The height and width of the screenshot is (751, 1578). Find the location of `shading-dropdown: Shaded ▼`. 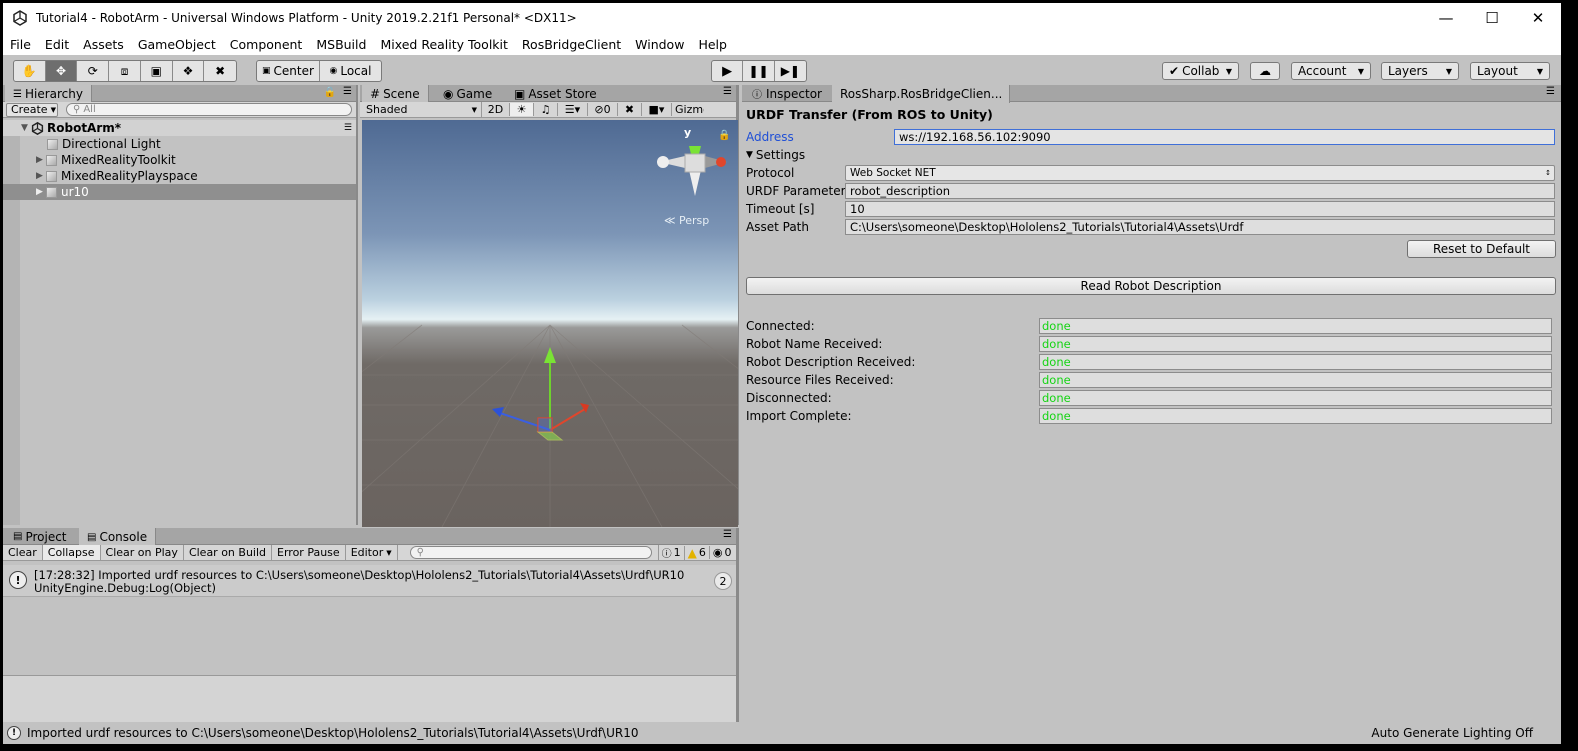

shading-dropdown: Shaded ▼ is located at coordinates (421, 109).